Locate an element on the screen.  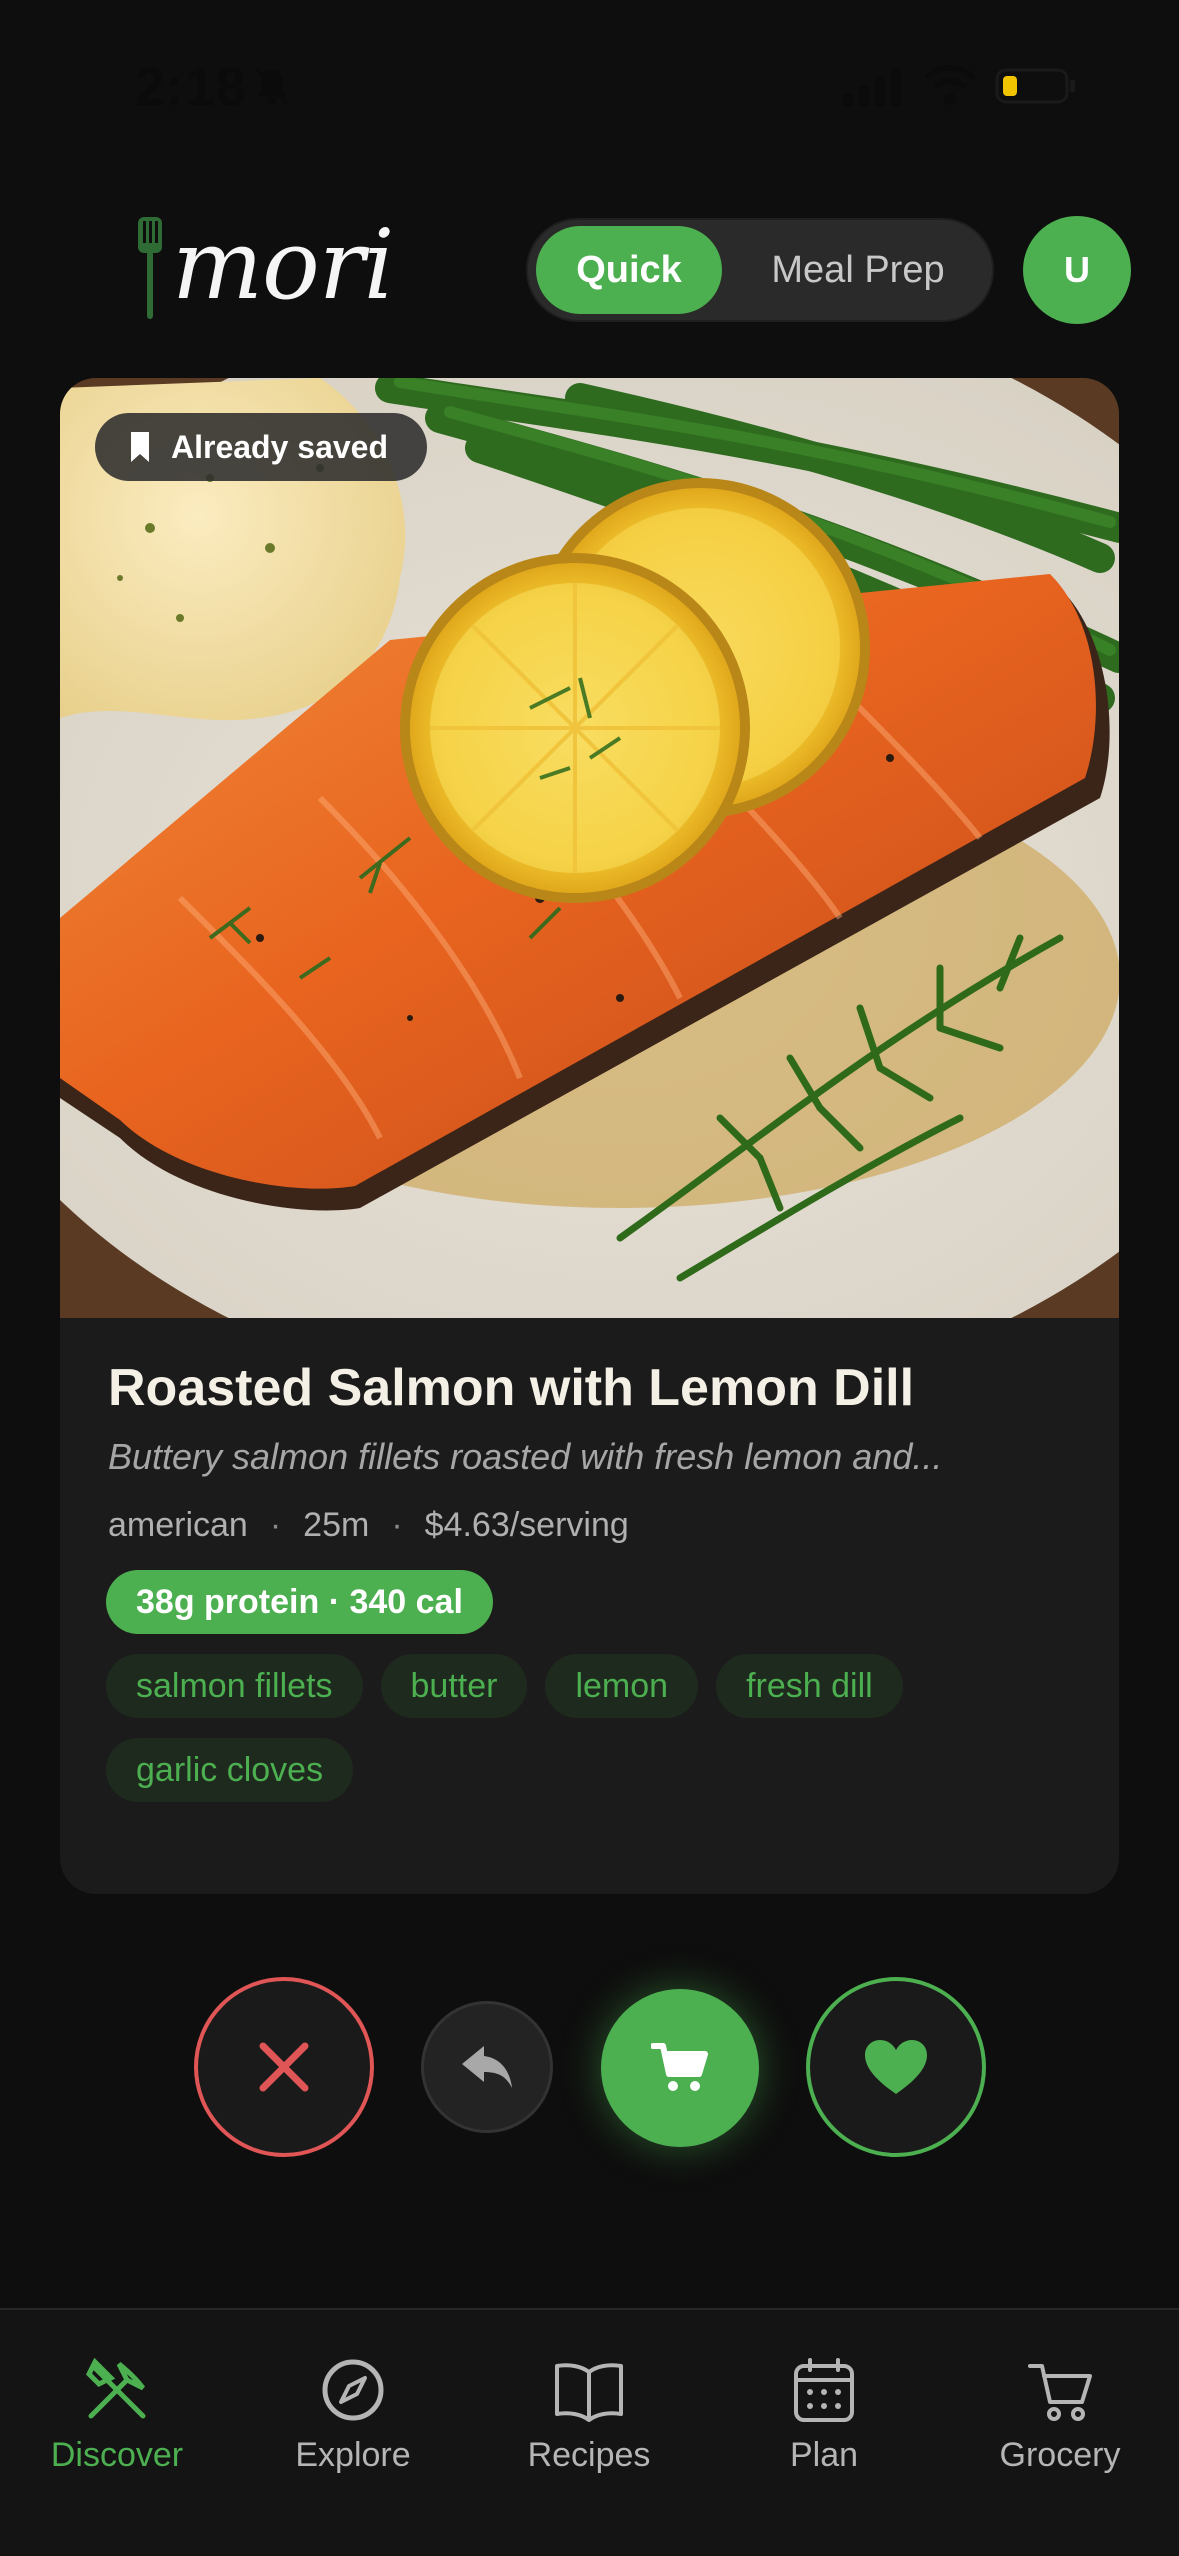
mode-quick-button: Quick is located at coordinates (629, 270).